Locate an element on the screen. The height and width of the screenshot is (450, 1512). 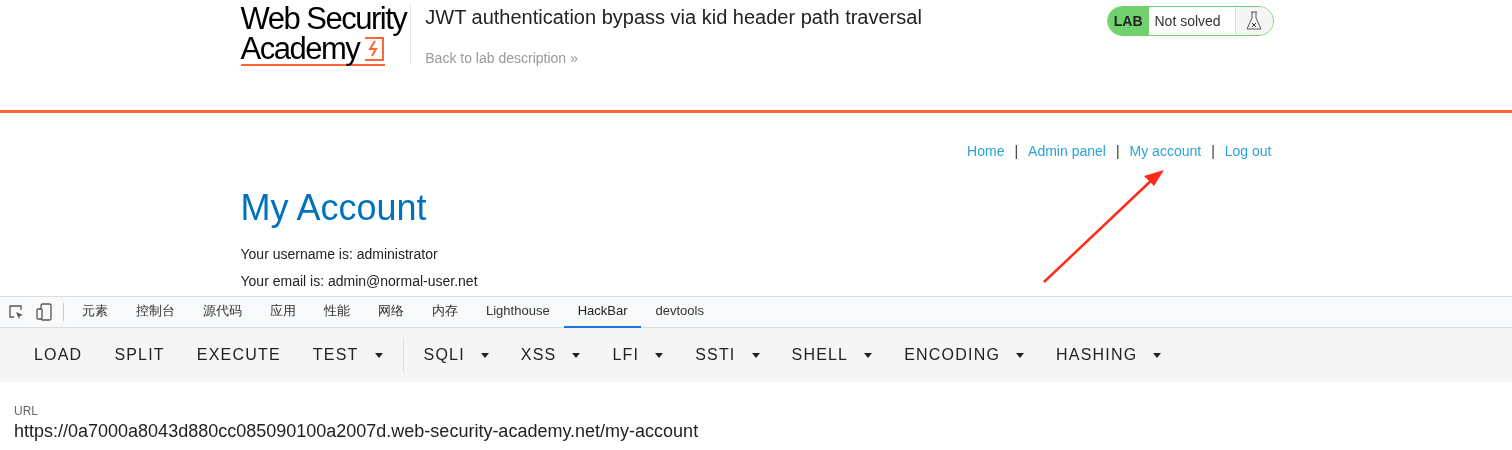
toolbar-dropdown: ENCODING is located at coordinates (964, 355).